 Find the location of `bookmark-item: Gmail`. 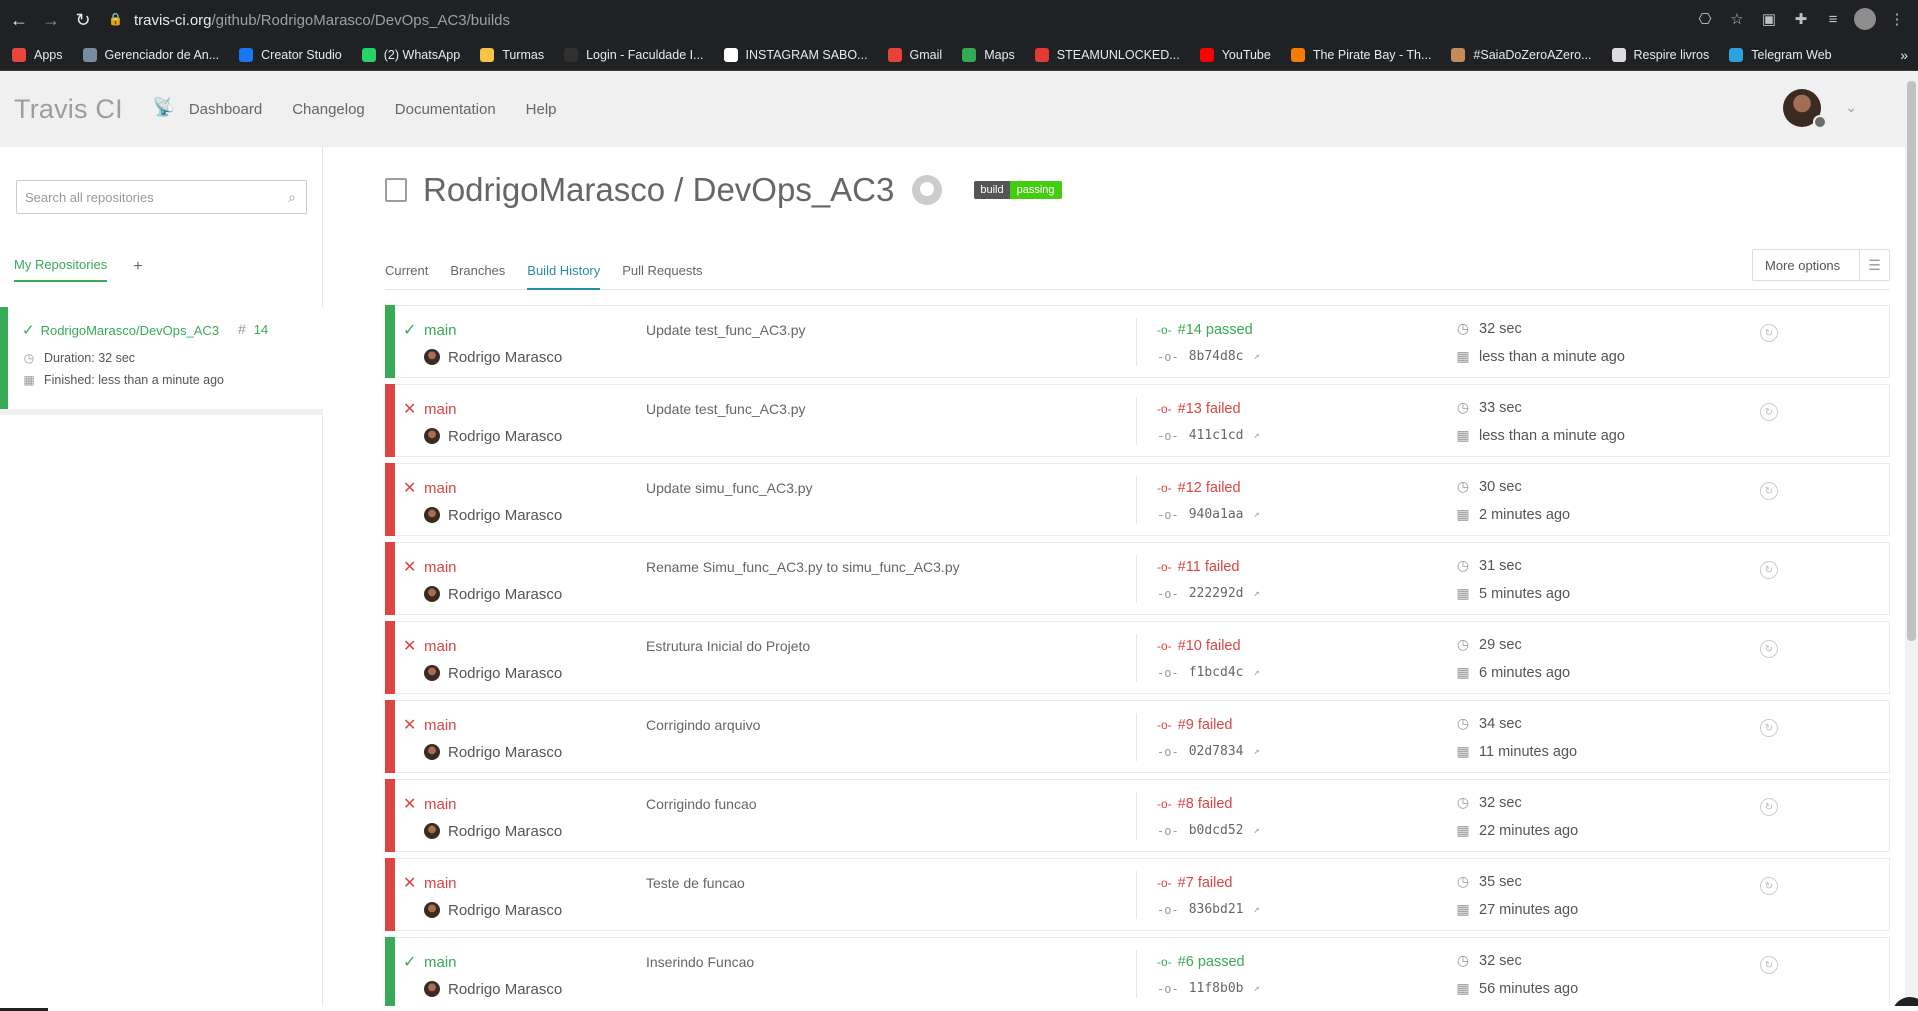

bookmark-item: Gmail is located at coordinates (914, 55).